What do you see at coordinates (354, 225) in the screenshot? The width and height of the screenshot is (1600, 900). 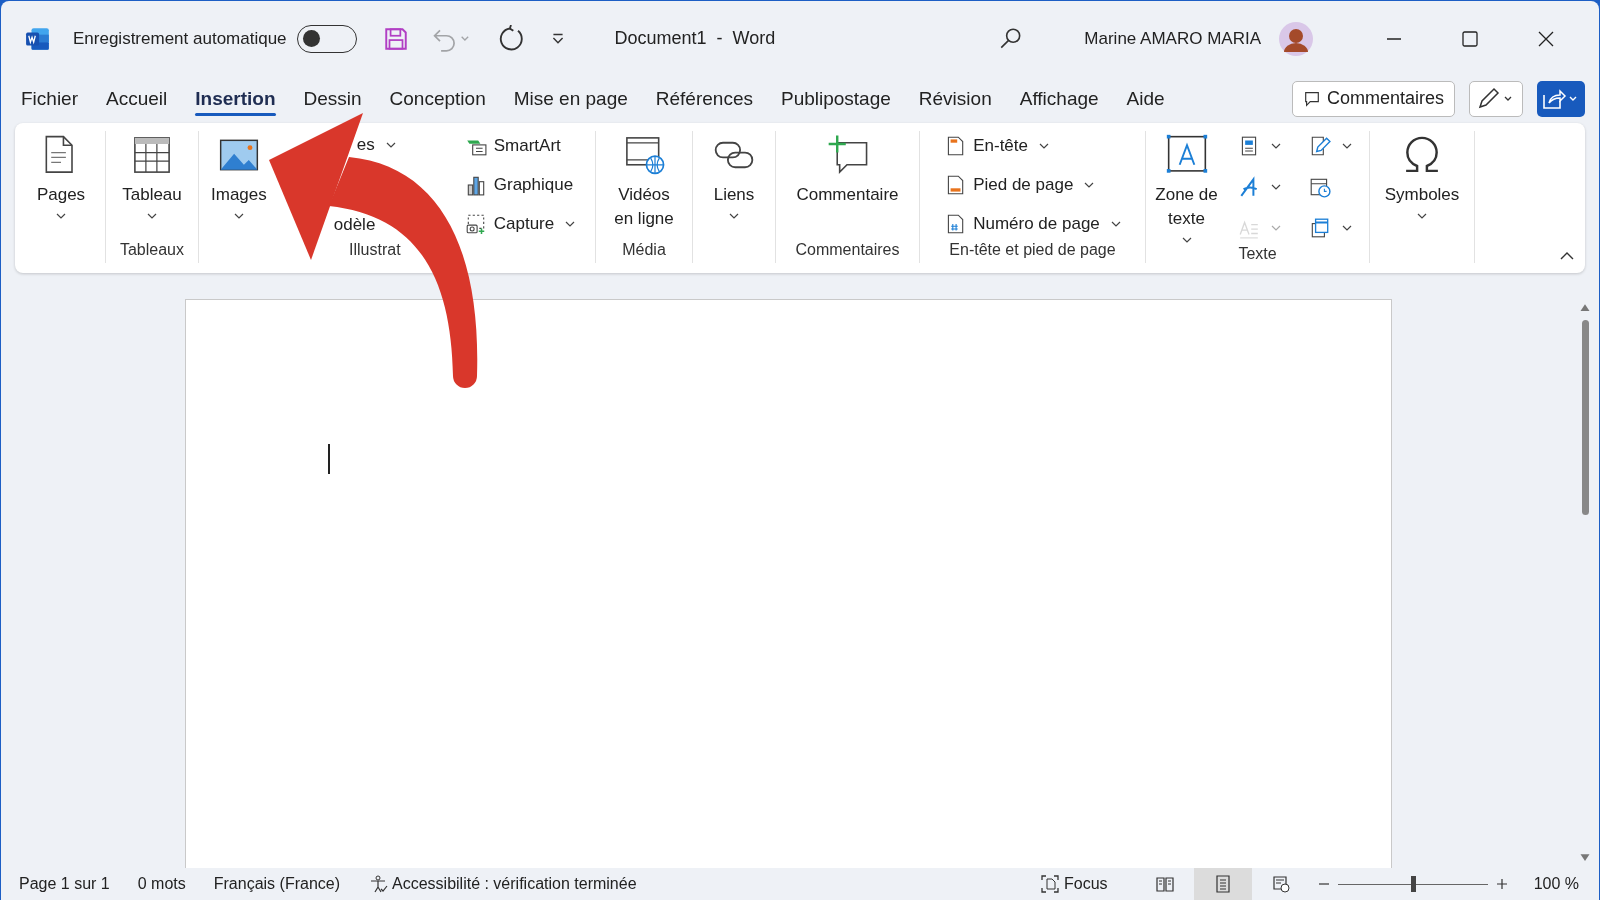 I see `ribbon-button: odèle` at bounding box center [354, 225].